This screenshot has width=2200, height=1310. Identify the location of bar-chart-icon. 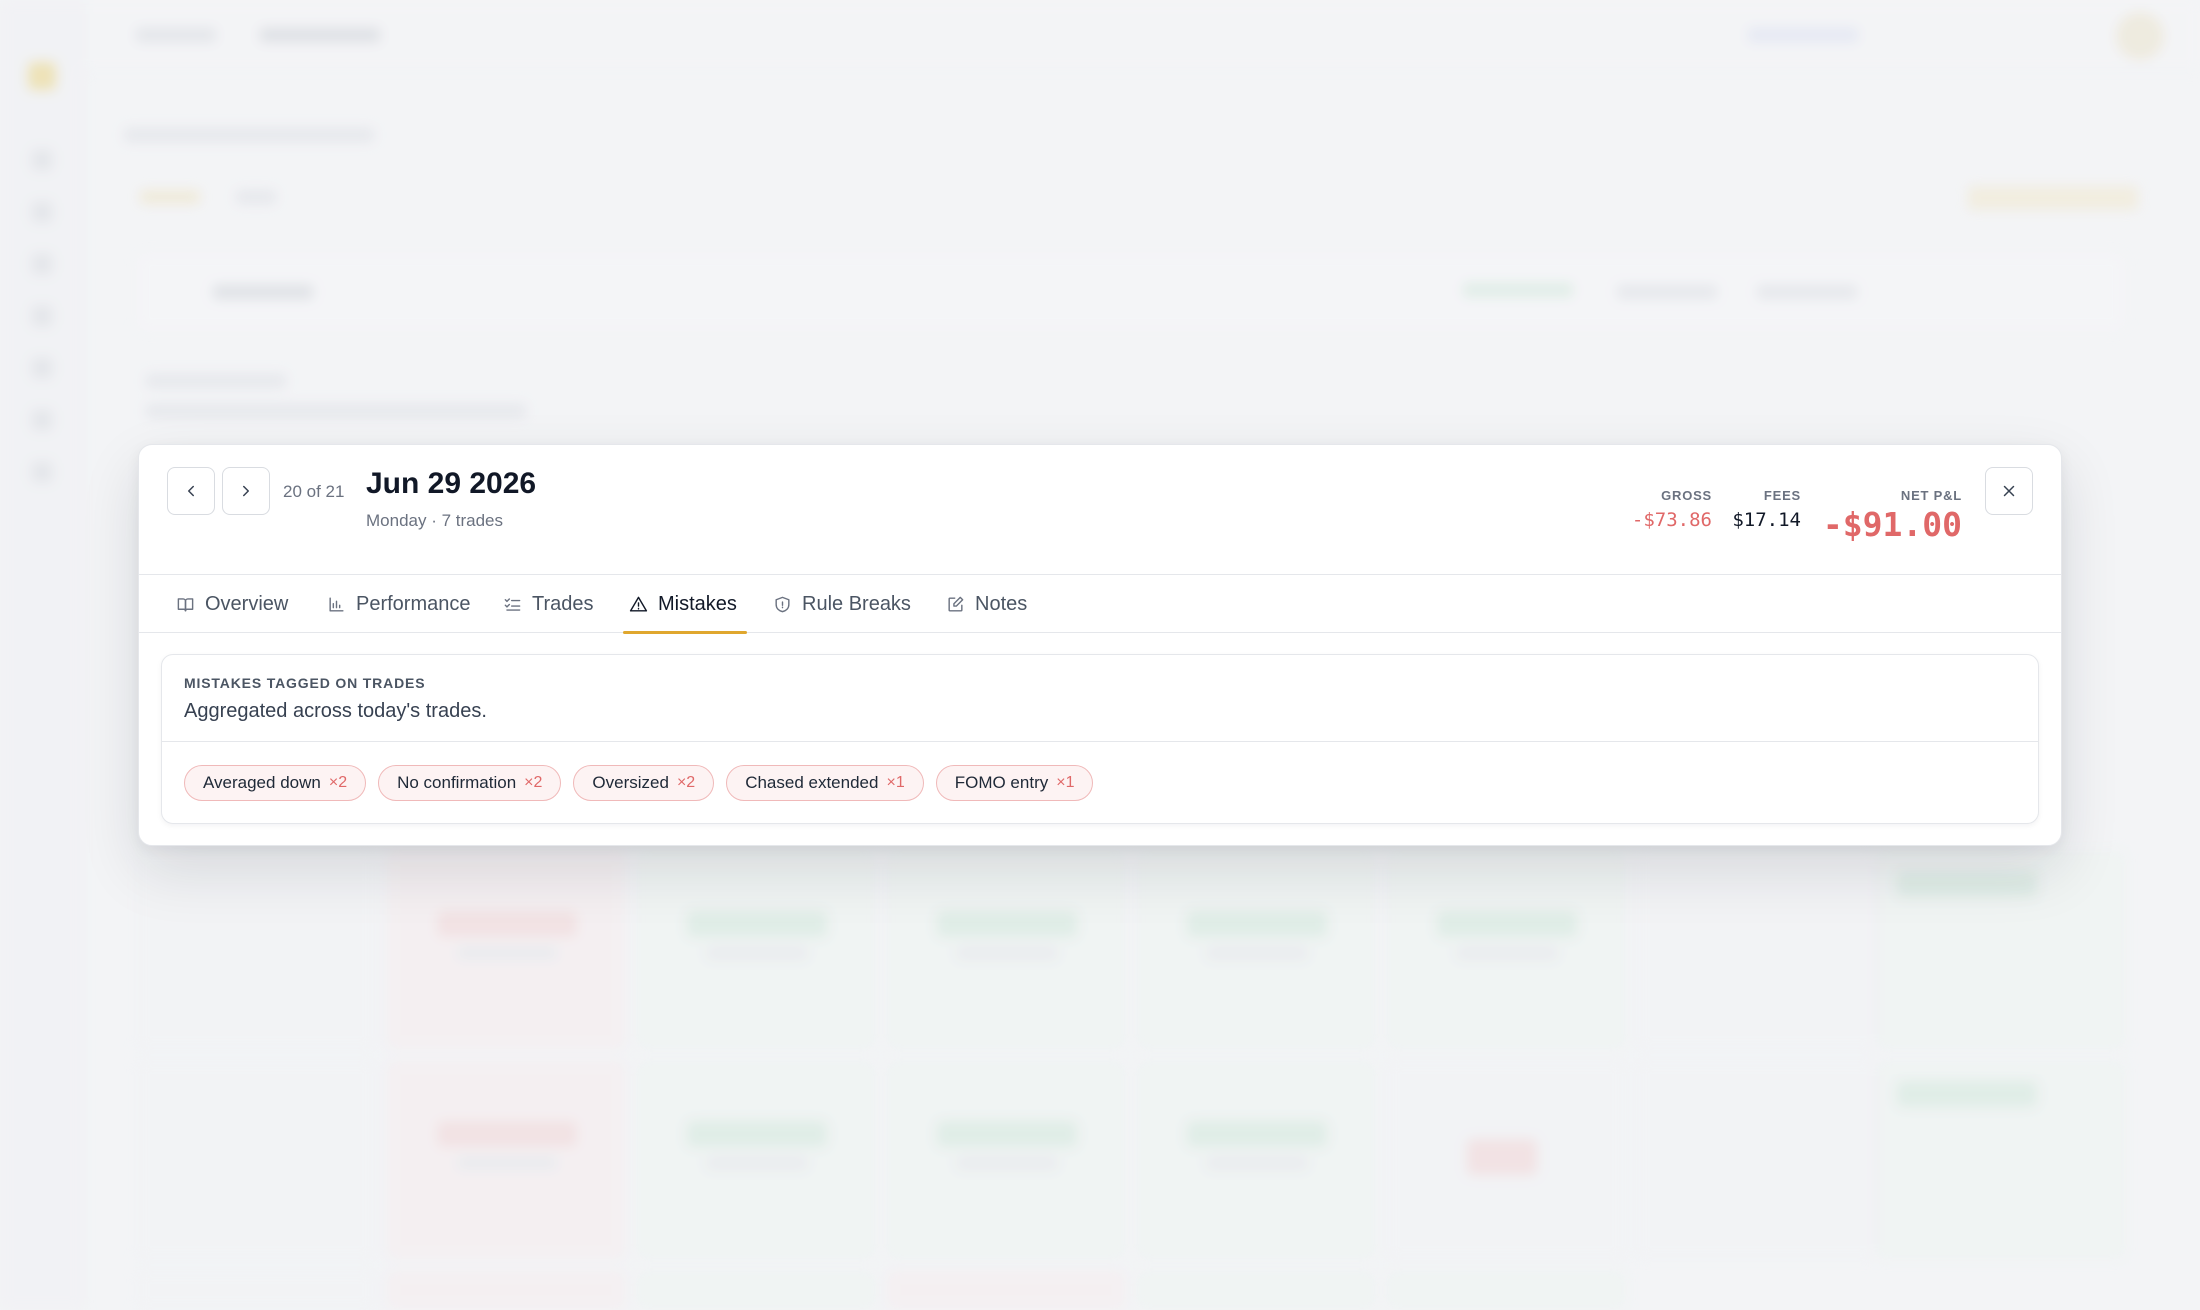
(336, 604).